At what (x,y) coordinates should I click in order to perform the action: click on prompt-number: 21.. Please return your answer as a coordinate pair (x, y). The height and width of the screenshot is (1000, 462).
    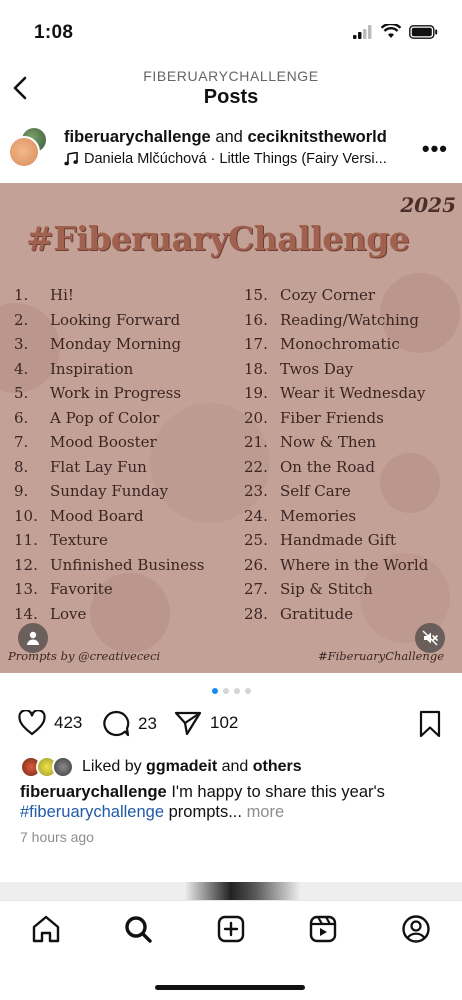
    Looking at the image, I should click on (256, 442).